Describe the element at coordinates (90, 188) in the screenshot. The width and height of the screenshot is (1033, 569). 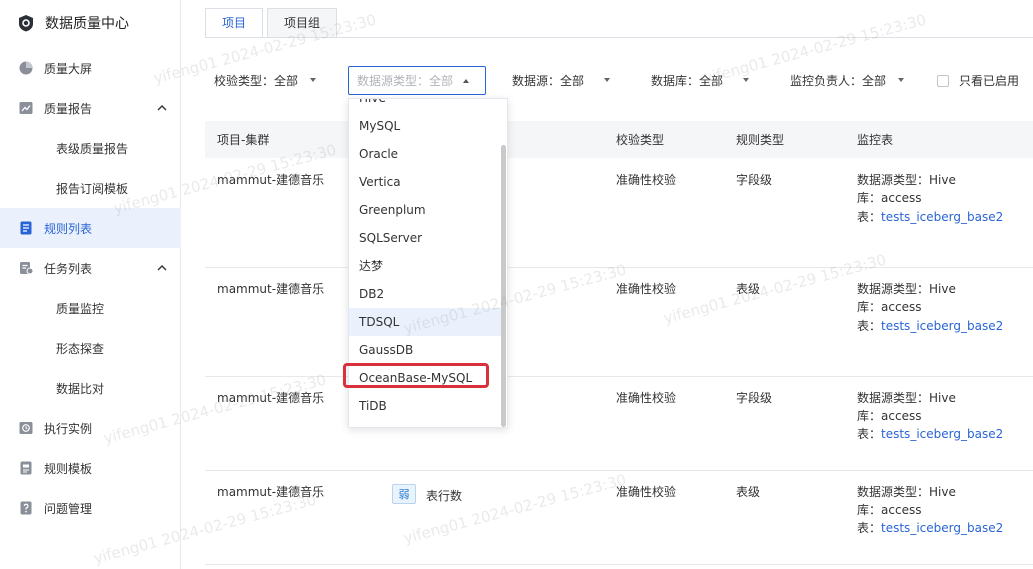
I see `sidebar-item-report-subscription: 报告订阅模板` at that location.